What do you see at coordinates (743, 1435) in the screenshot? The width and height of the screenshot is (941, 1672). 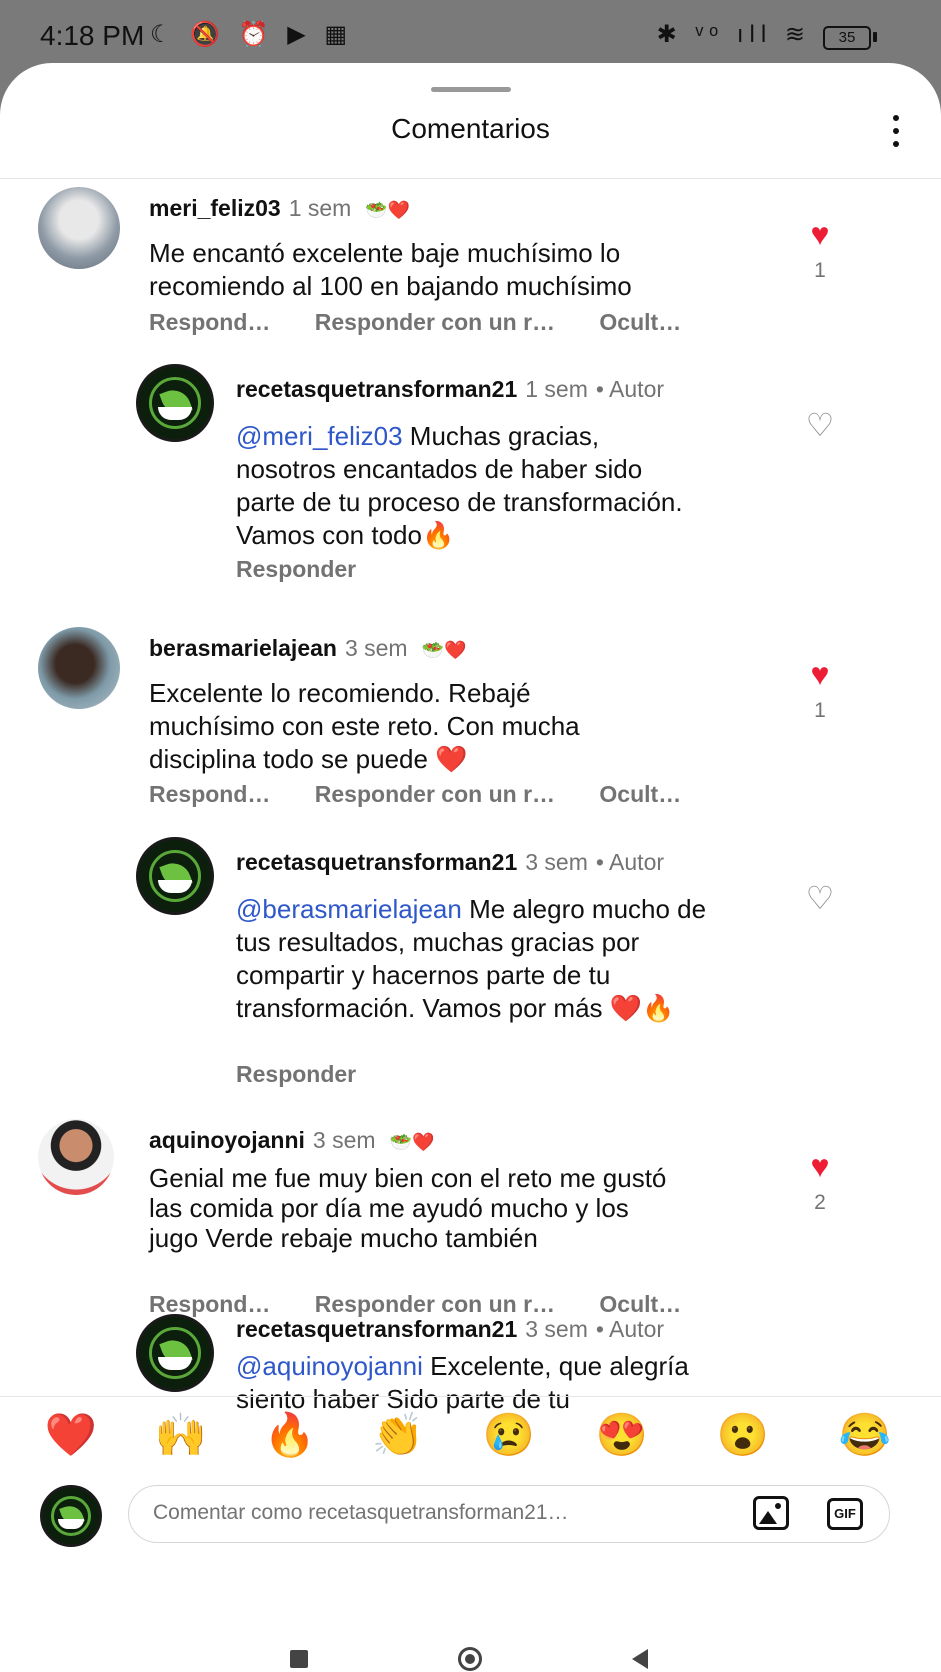 I see `reaction-surprised-icon: 😮` at bounding box center [743, 1435].